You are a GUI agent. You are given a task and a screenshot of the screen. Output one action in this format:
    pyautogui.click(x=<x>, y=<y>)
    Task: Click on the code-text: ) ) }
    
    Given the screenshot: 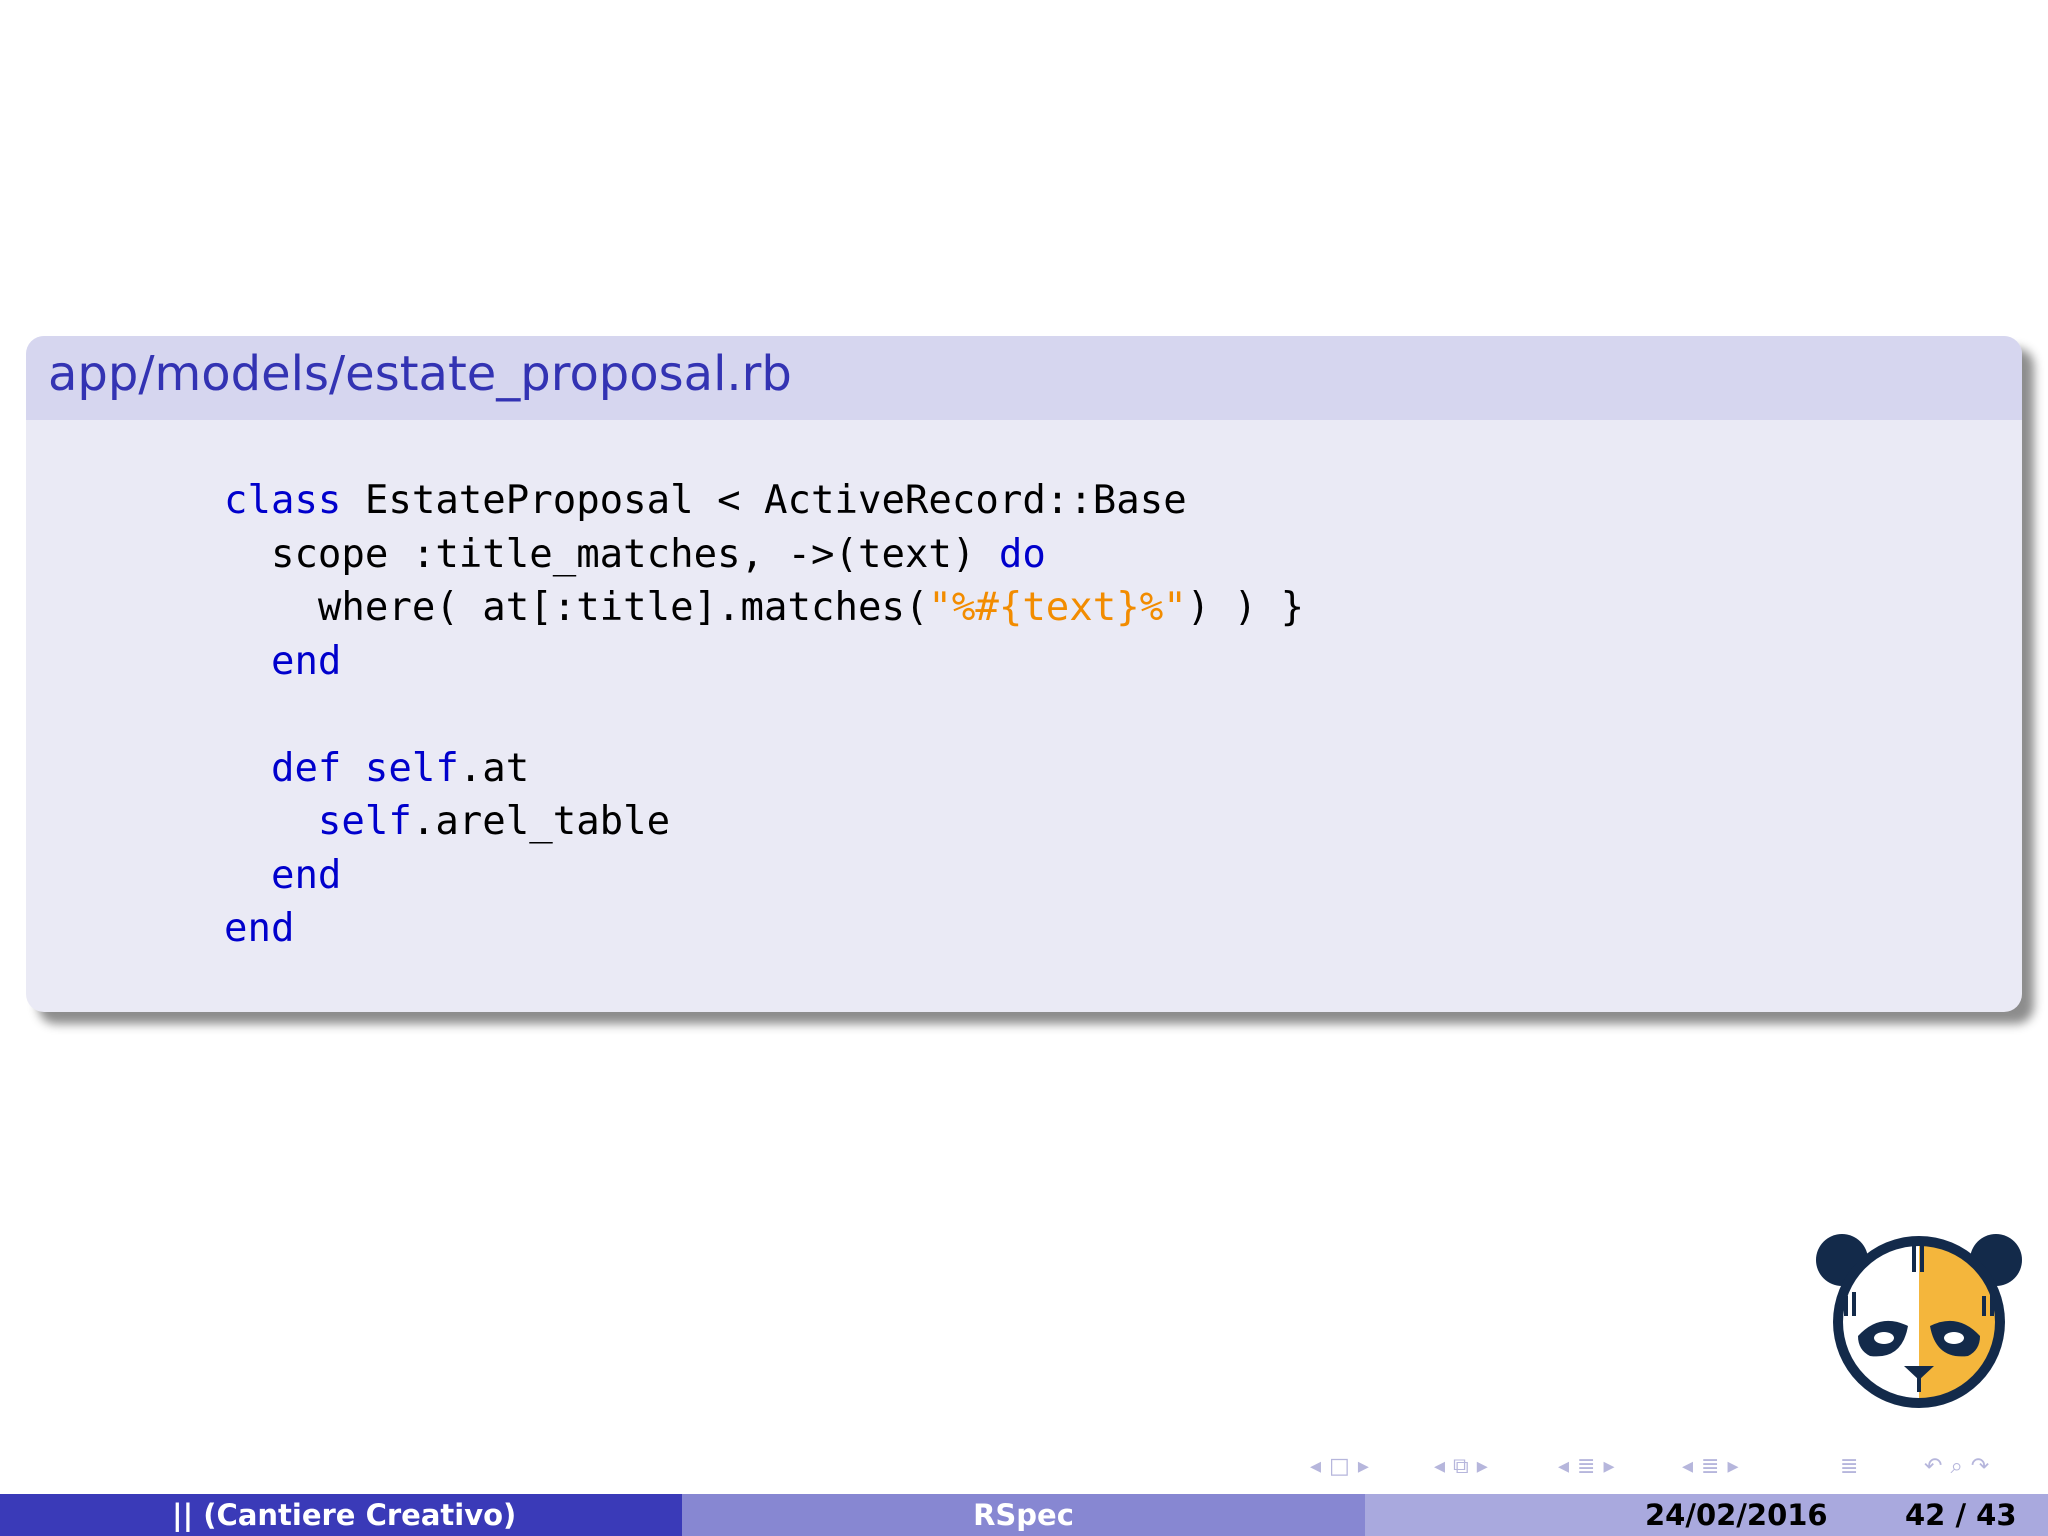 What is the action you would take?
    pyautogui.click(x=1245, y=607)
    